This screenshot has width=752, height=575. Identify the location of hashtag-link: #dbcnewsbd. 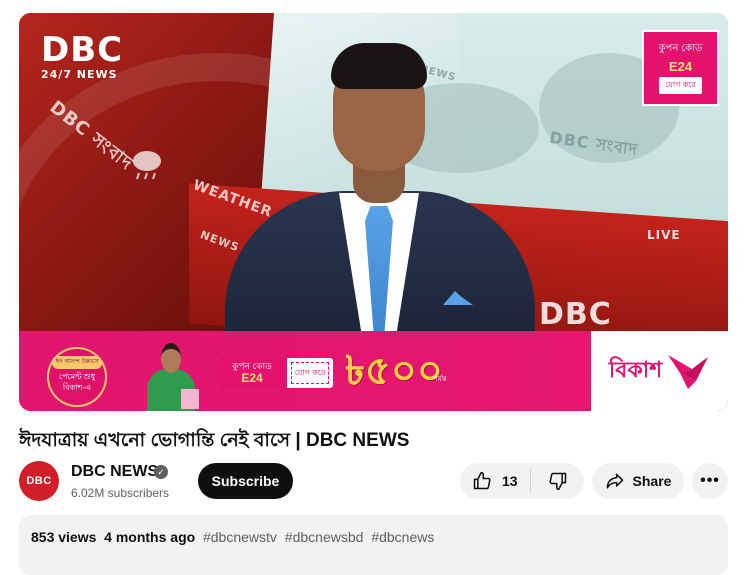
(324, 537).